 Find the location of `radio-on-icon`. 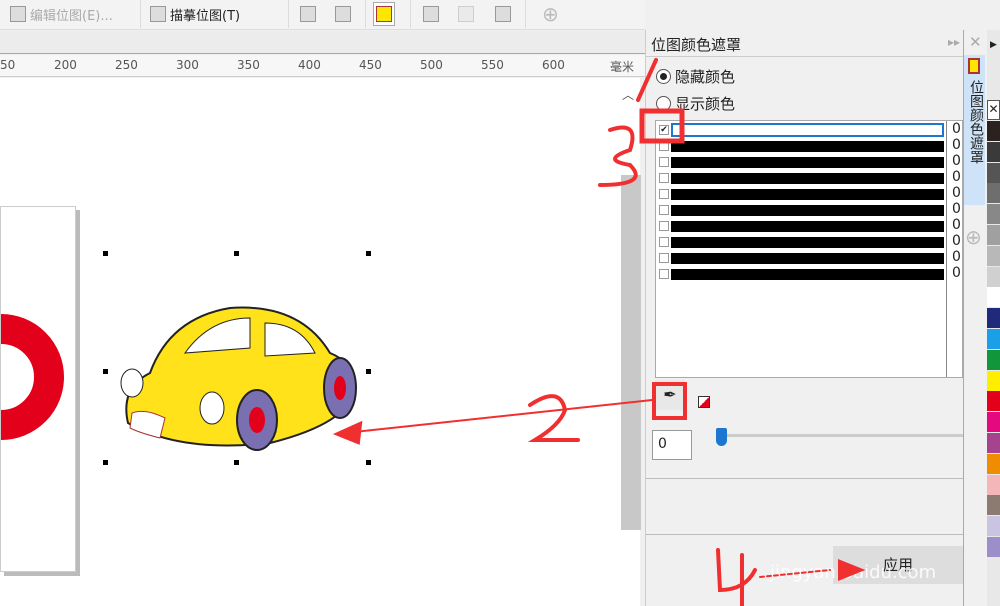

radio-on-icon is located at coordinates (663, 76).